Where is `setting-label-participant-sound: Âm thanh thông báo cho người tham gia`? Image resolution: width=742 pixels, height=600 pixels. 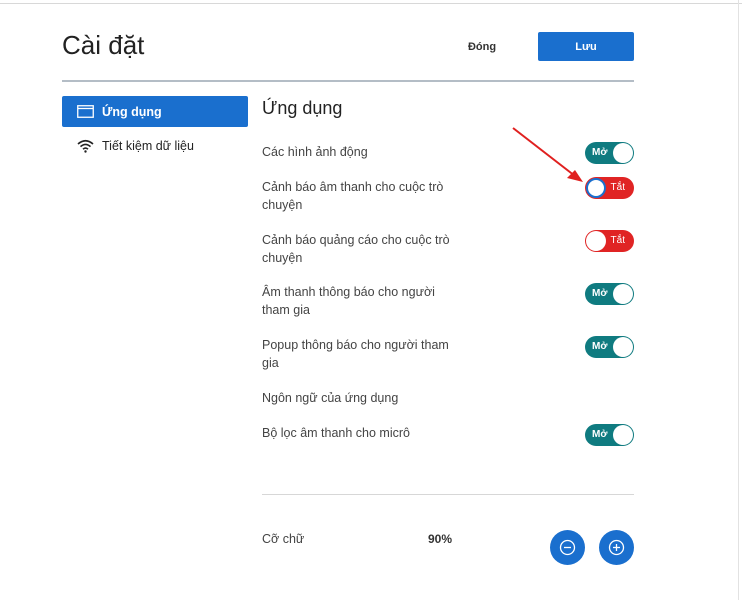 setting-label-participant-sound: Âm thanh thông báo cho người tham gia is located at coordinates (348, 301).